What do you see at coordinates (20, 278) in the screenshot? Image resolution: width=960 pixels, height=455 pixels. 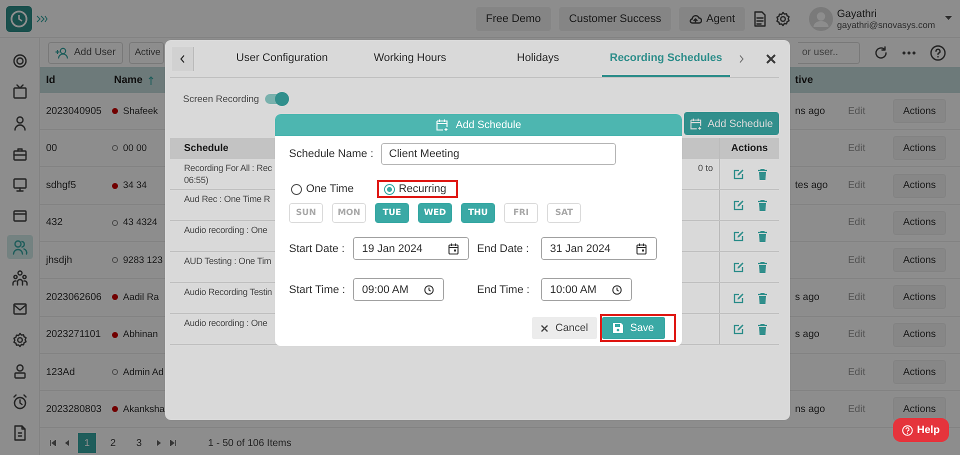 I see `team-icon` at bounding box center [20, 278].